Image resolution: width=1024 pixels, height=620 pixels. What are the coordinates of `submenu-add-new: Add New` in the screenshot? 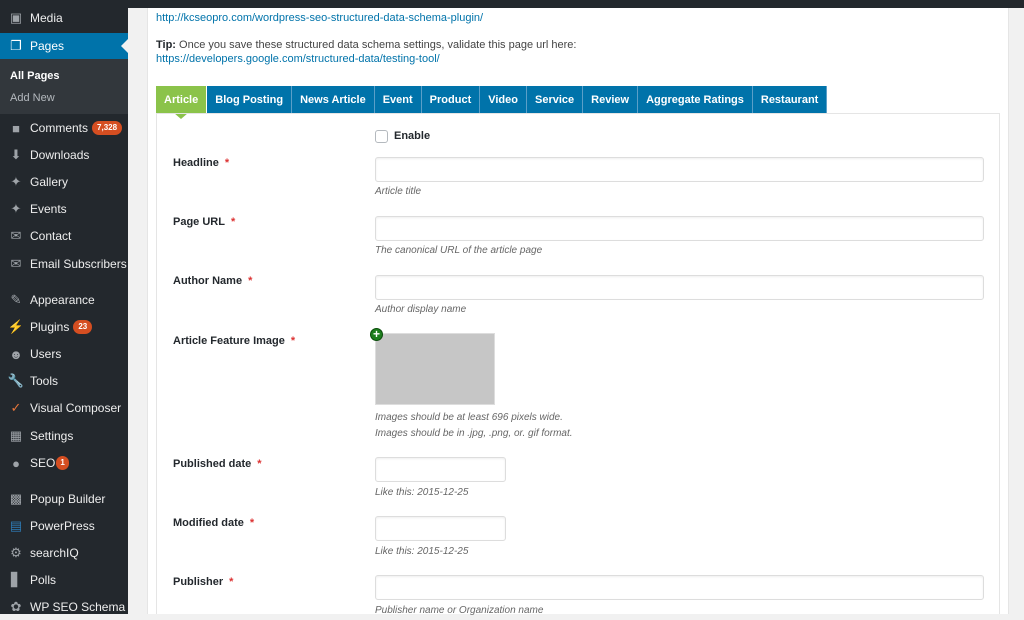 It's located at (32, 98).